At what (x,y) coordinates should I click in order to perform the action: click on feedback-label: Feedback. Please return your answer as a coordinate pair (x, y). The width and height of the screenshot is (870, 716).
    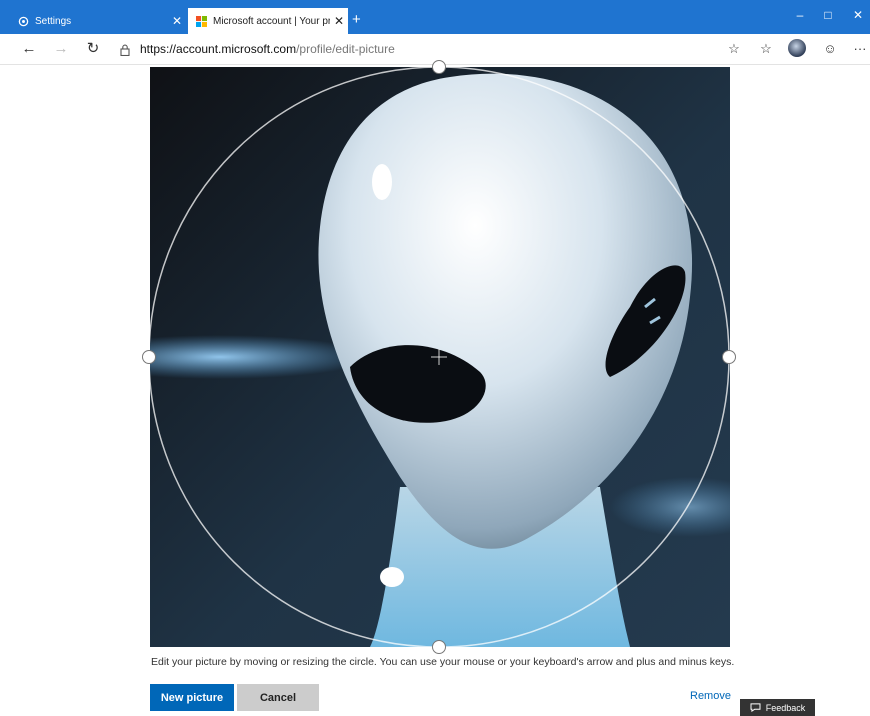
    Looking at the image, I should click on (785, 707).